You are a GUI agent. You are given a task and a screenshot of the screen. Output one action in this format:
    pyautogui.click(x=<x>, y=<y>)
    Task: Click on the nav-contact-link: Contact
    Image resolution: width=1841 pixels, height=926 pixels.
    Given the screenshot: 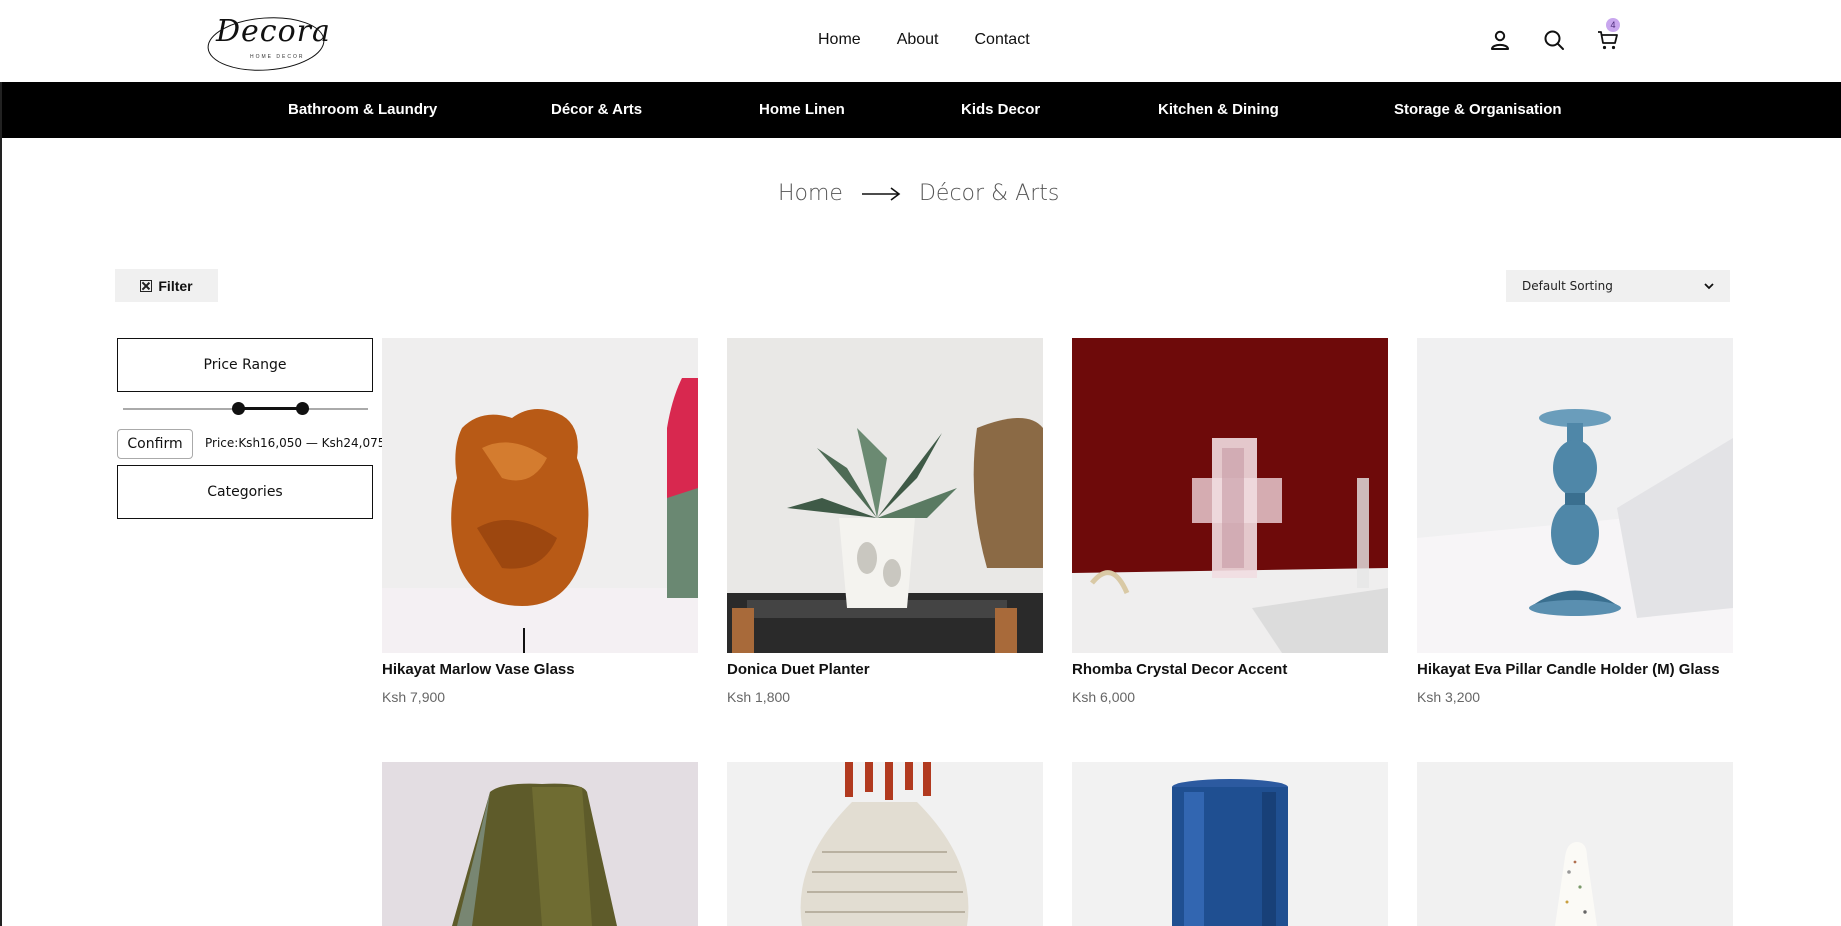 What is the action you would take?
    pyautogui.click(x=1002, y=40)
    